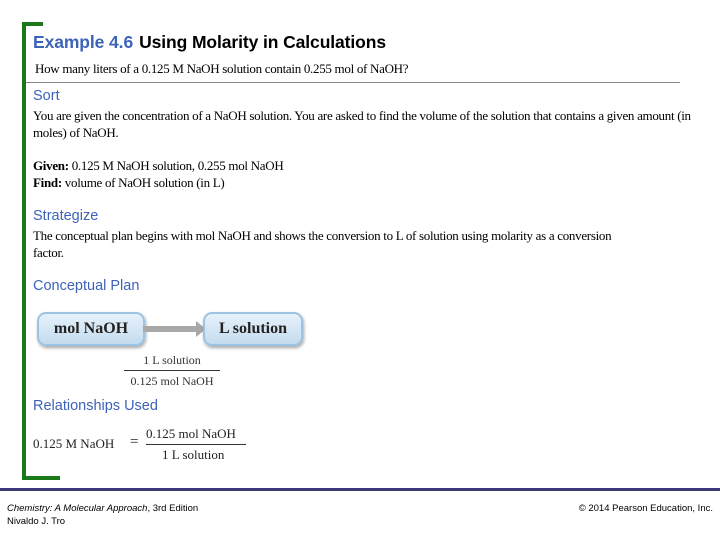  What do you see at coordinates (66, 216) in the screenshot?
I see `strategize-heading: Strategize` at bounding box center [66, 216].